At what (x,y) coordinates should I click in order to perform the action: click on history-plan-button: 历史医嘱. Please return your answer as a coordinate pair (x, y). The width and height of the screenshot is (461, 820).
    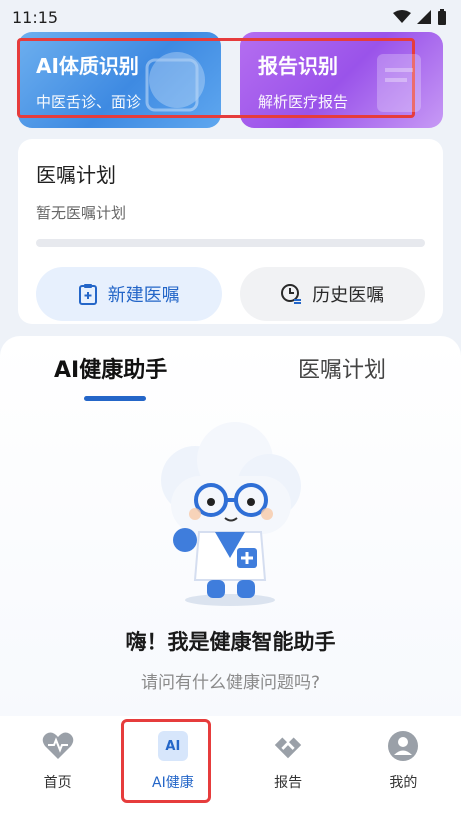
    Looking at the image, I should click on (332, 294).